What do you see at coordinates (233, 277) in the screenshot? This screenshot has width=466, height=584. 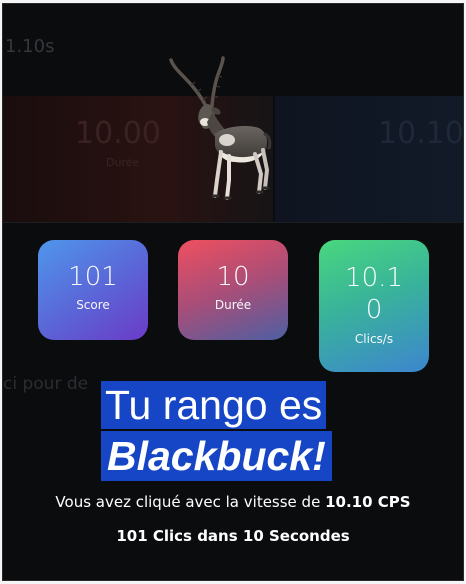 I see `duration-value: 10` at bounding box center [233, 277].